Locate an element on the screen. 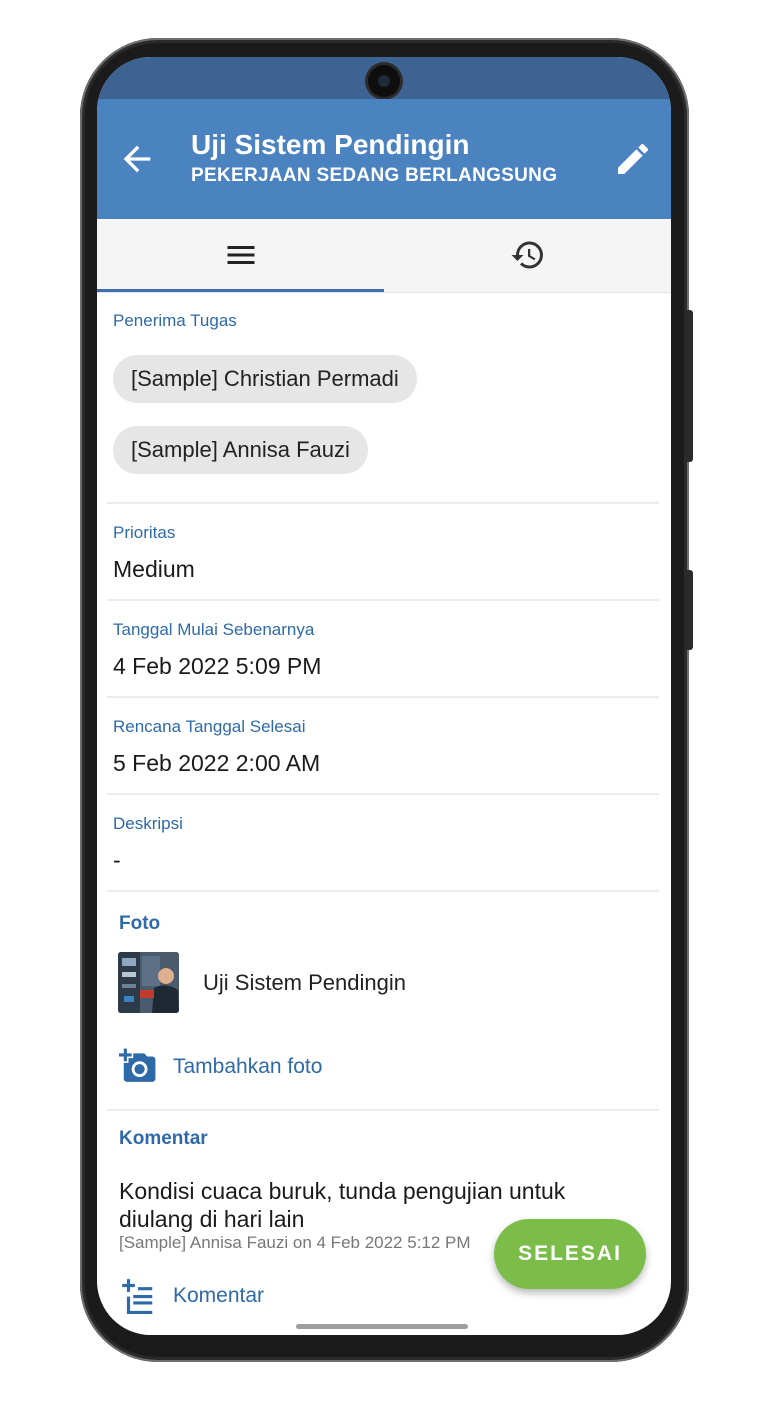 The height and width of the screenshot is (1401, 767). front-camera is located at coordinates (384, 81).